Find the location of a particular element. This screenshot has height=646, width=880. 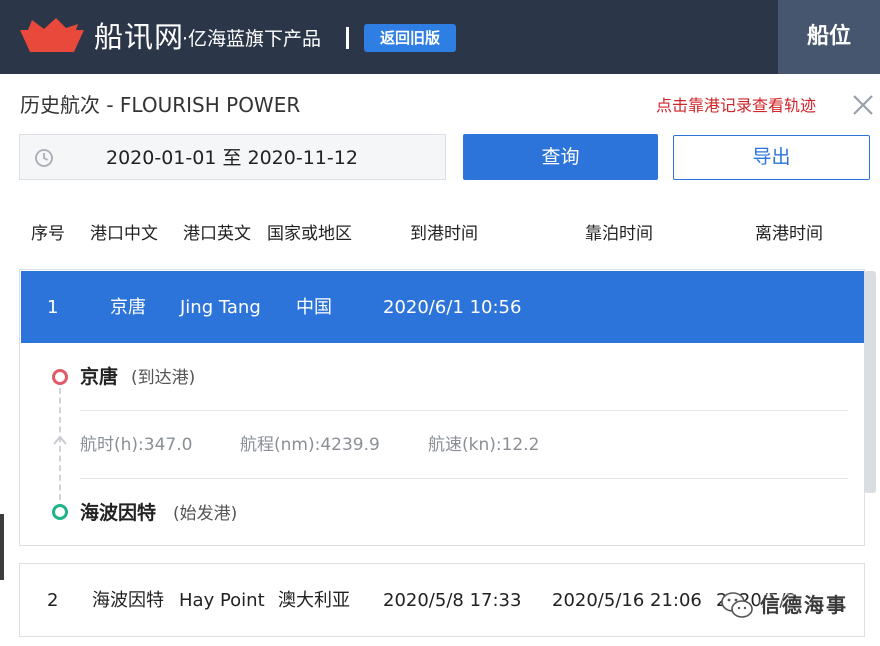

row-2-berthing: 2020/5/16 21:06 is located at coordinates (627, 600).